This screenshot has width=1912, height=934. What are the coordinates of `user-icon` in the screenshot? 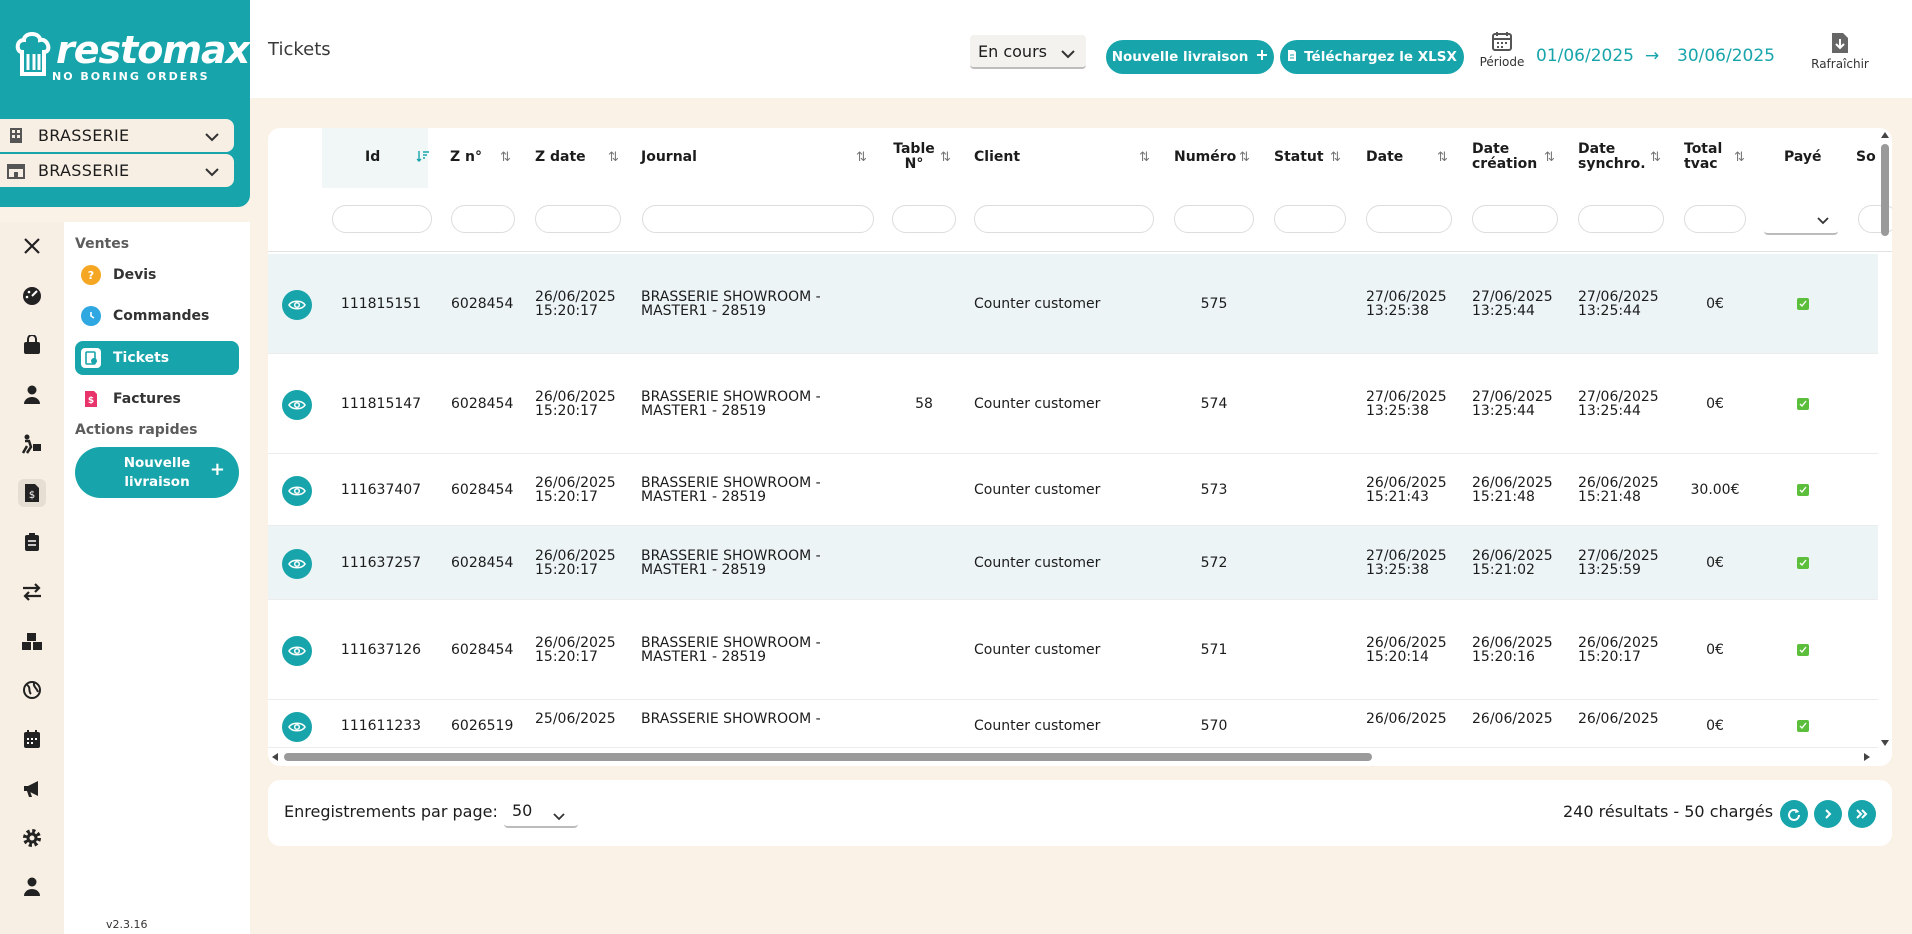 It's located at (32, 395).